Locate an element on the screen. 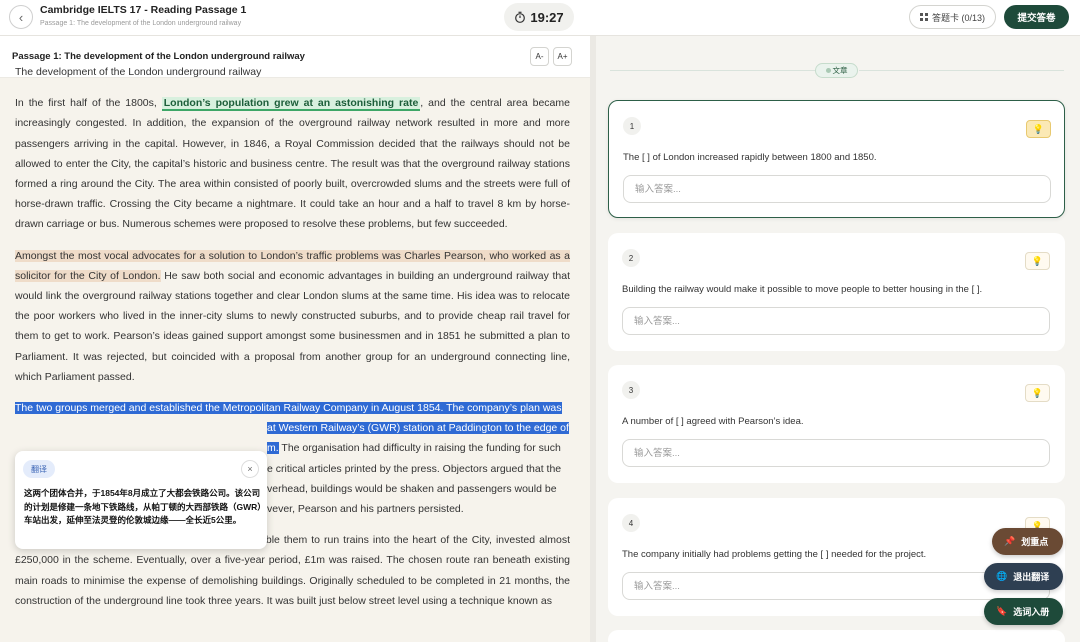 The width and height of the screenshot is (1080, 642). back-button: ‹ is located at coordinates (21, 17).